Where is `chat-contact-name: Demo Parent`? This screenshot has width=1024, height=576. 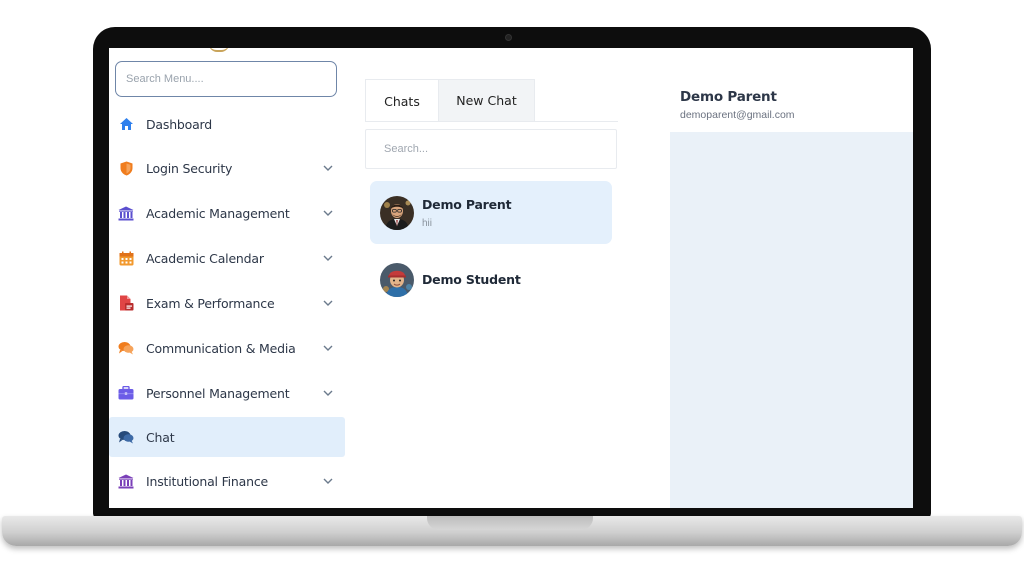 chat-contact-name: Demo Parent is located at coordinates (467, 204).